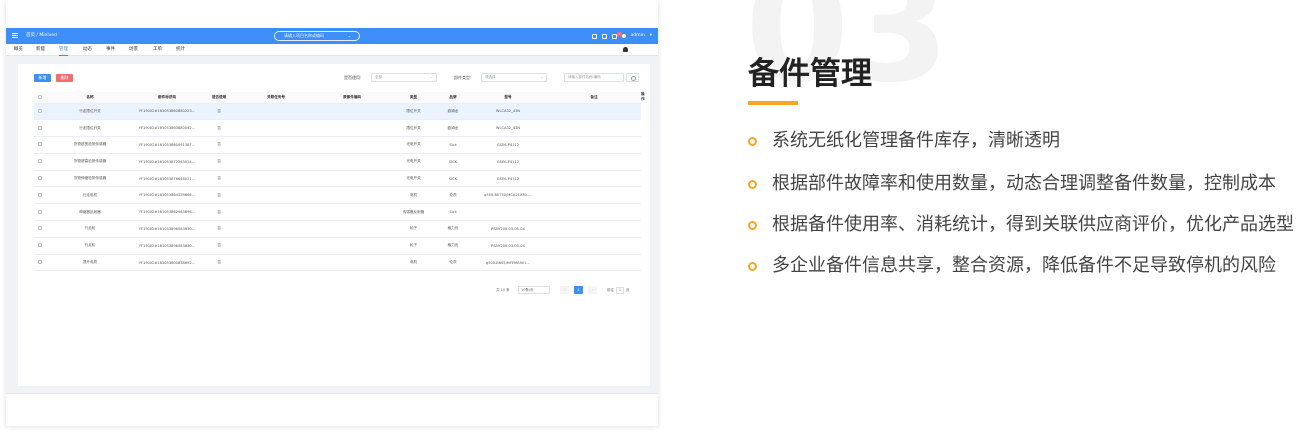  I want to click on part-type-filter-label: 部件类型:, so click(463, 77).